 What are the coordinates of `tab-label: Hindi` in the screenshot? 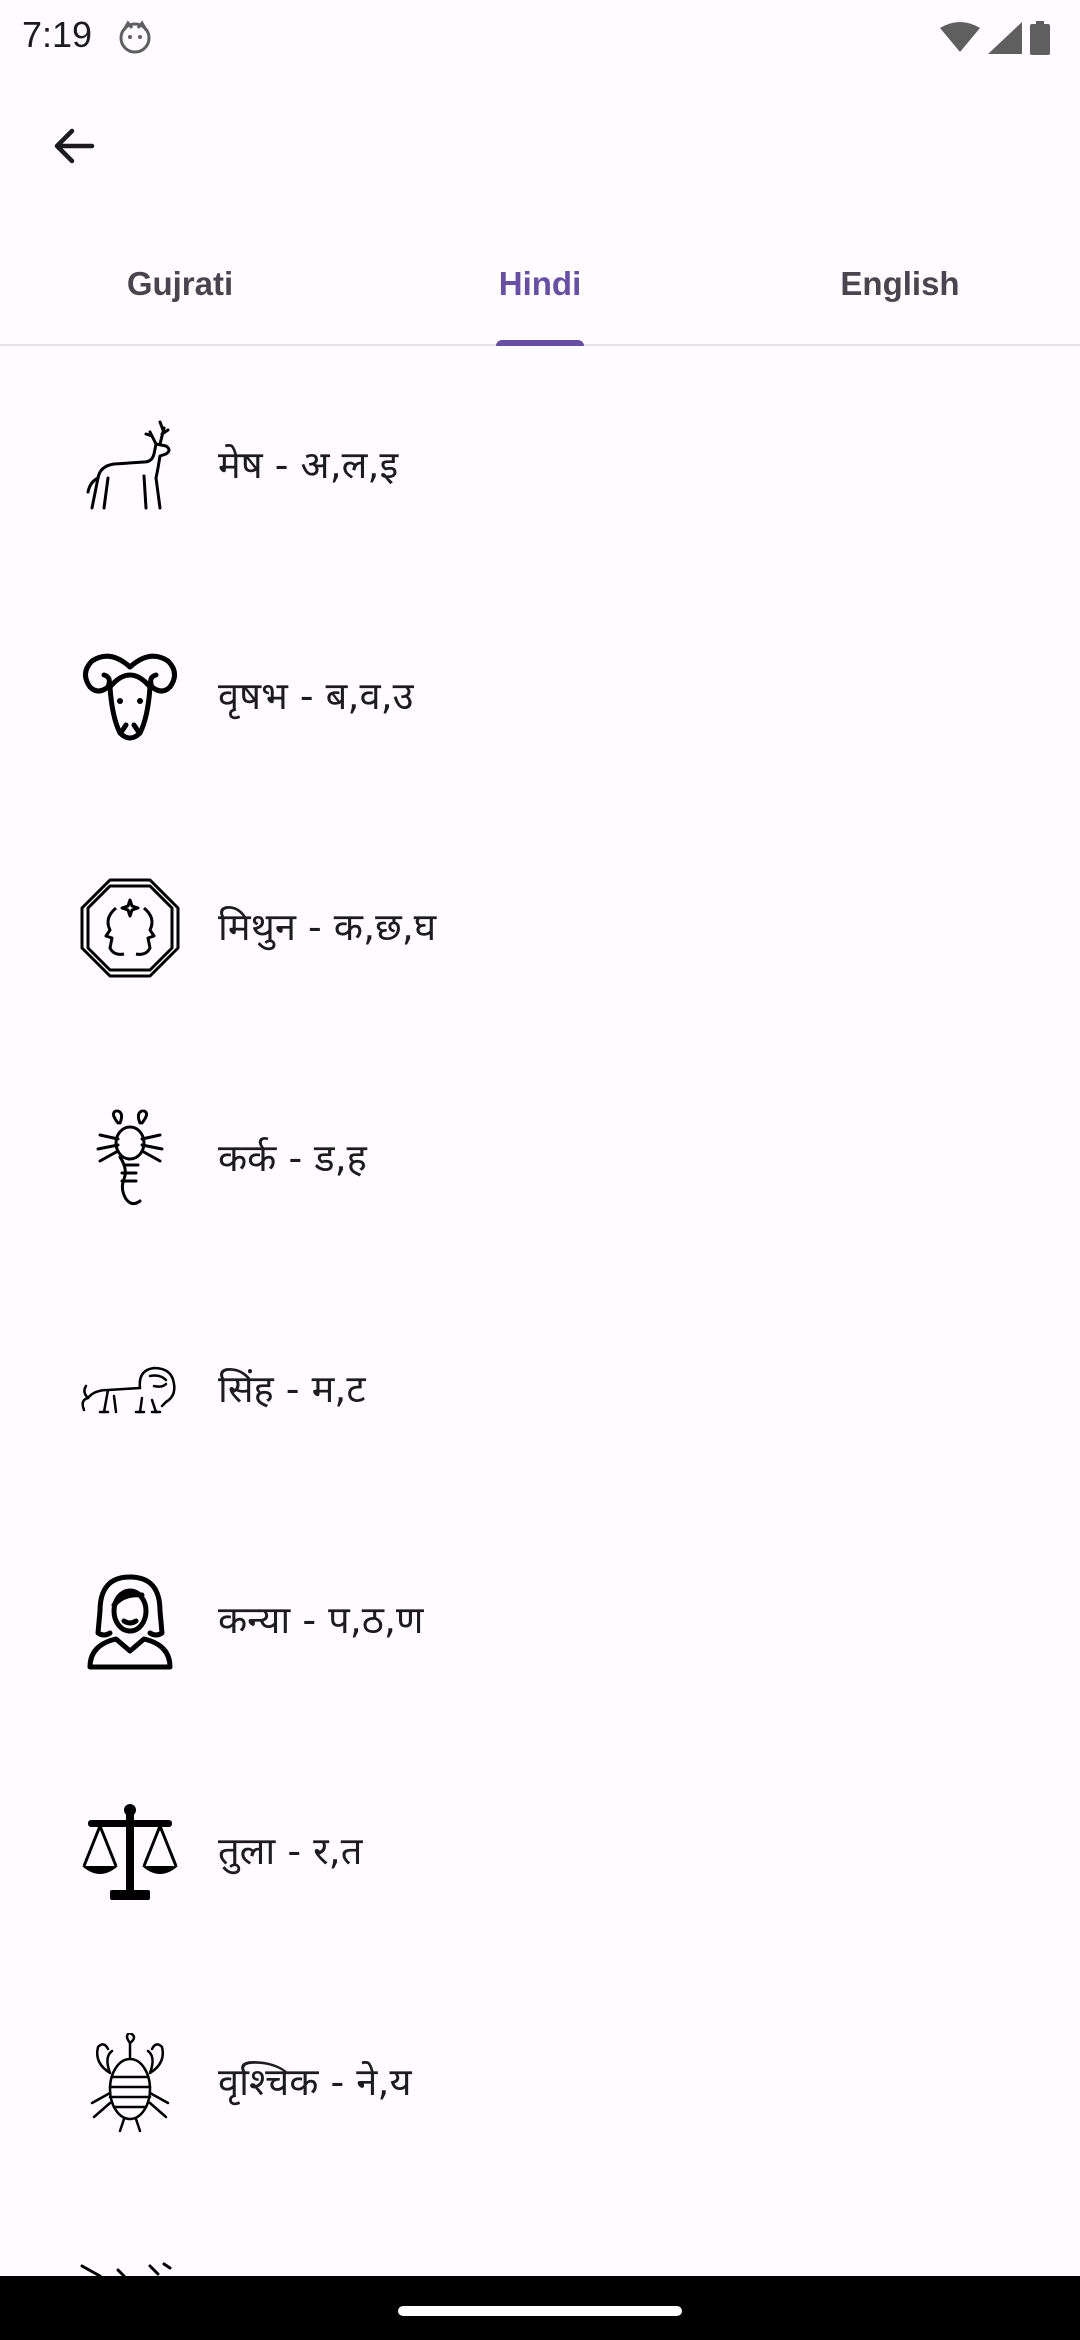 It's located at (540, 283).